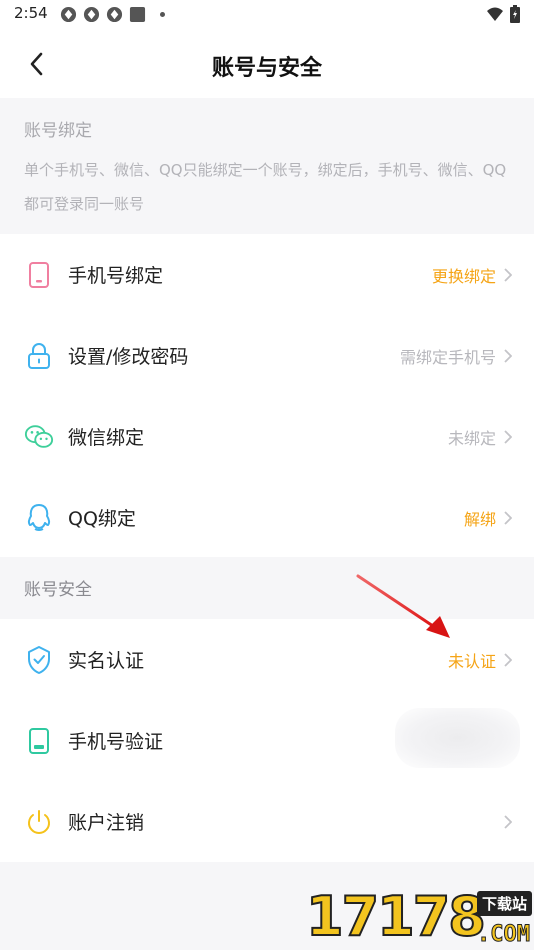  Describe the element at coordinates (39, 518) in the screenshot. I see `qq-icon` at that location.